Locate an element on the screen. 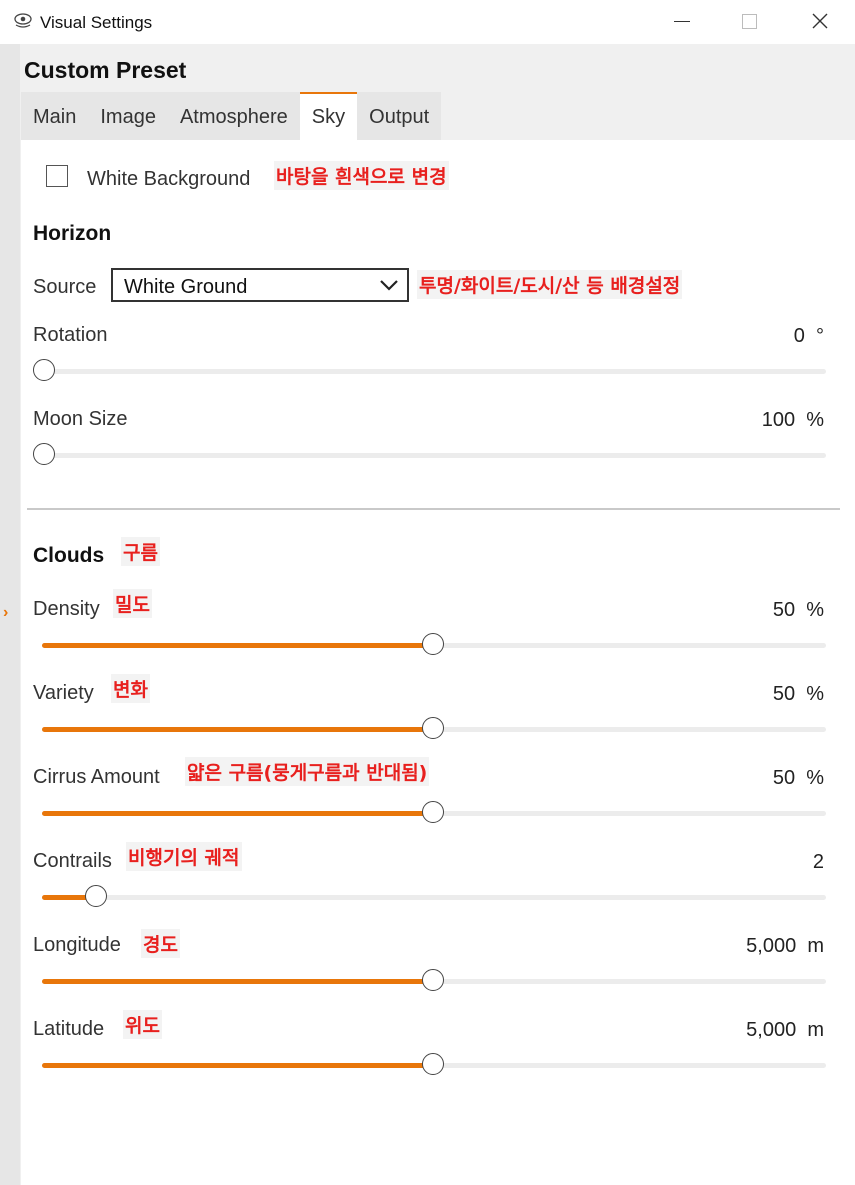  annotation-longitude: 경도 is located at coordinates (160, 943).